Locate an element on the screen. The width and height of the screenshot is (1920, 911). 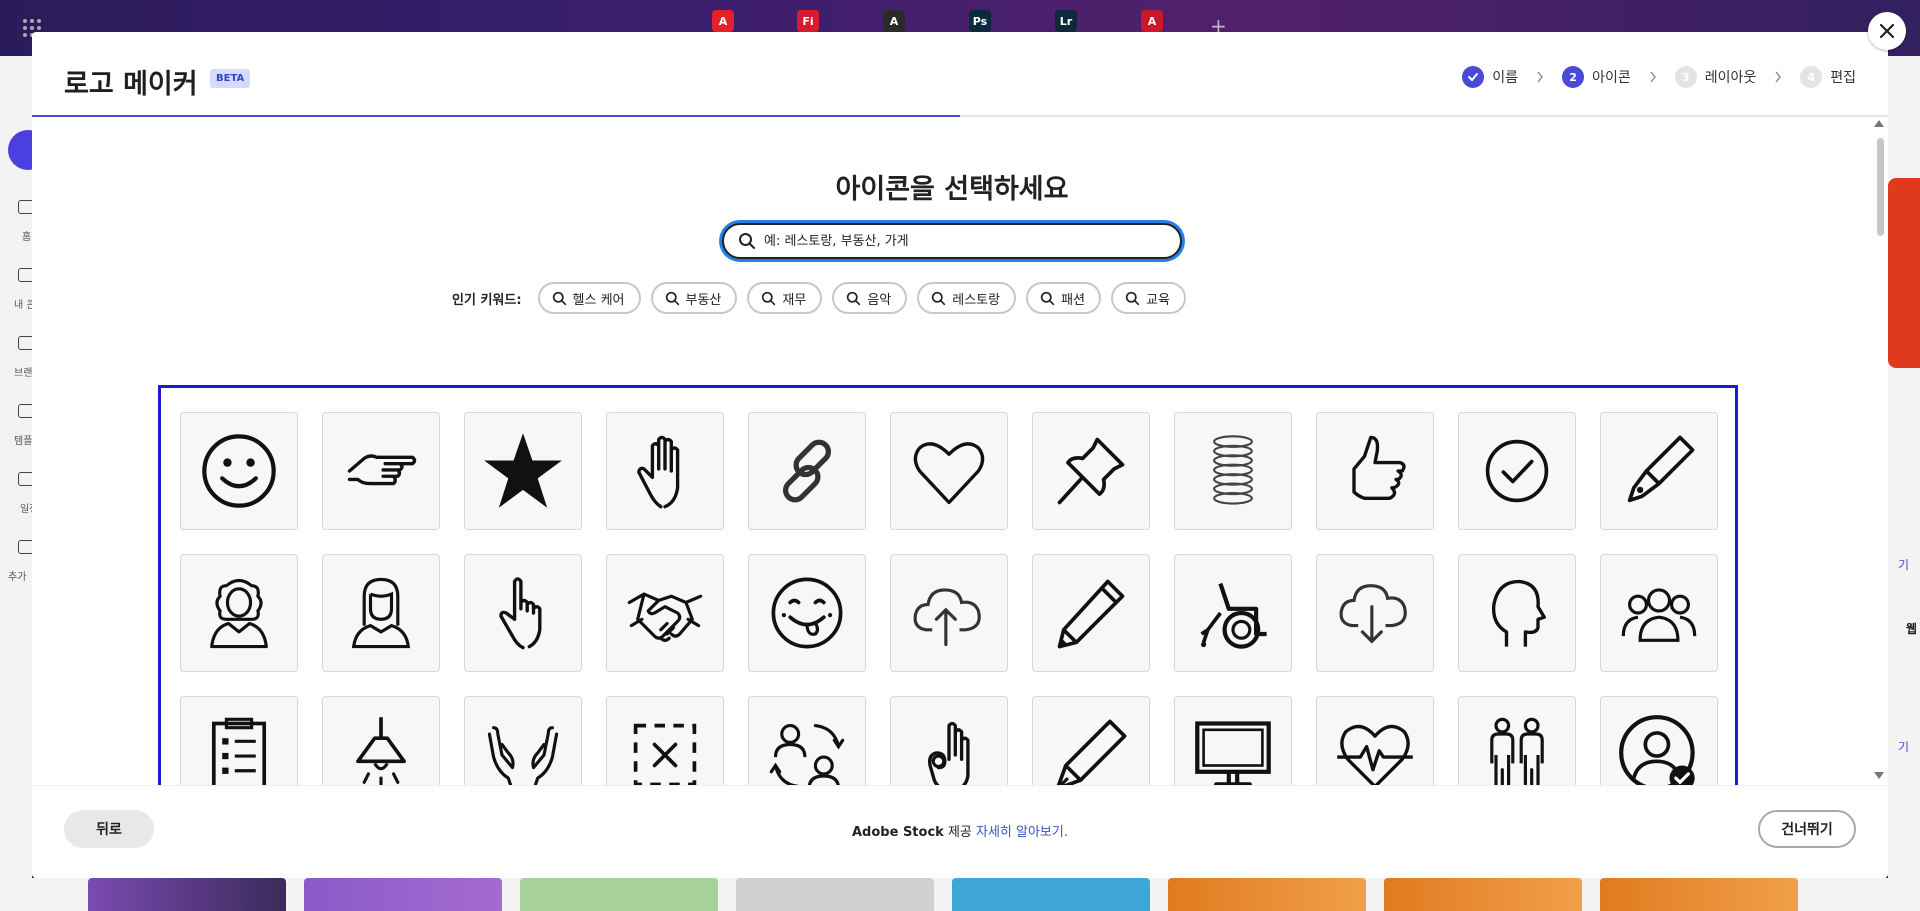
app-tab-acrobat-pdf: A is located at coordinates (1152, 21).